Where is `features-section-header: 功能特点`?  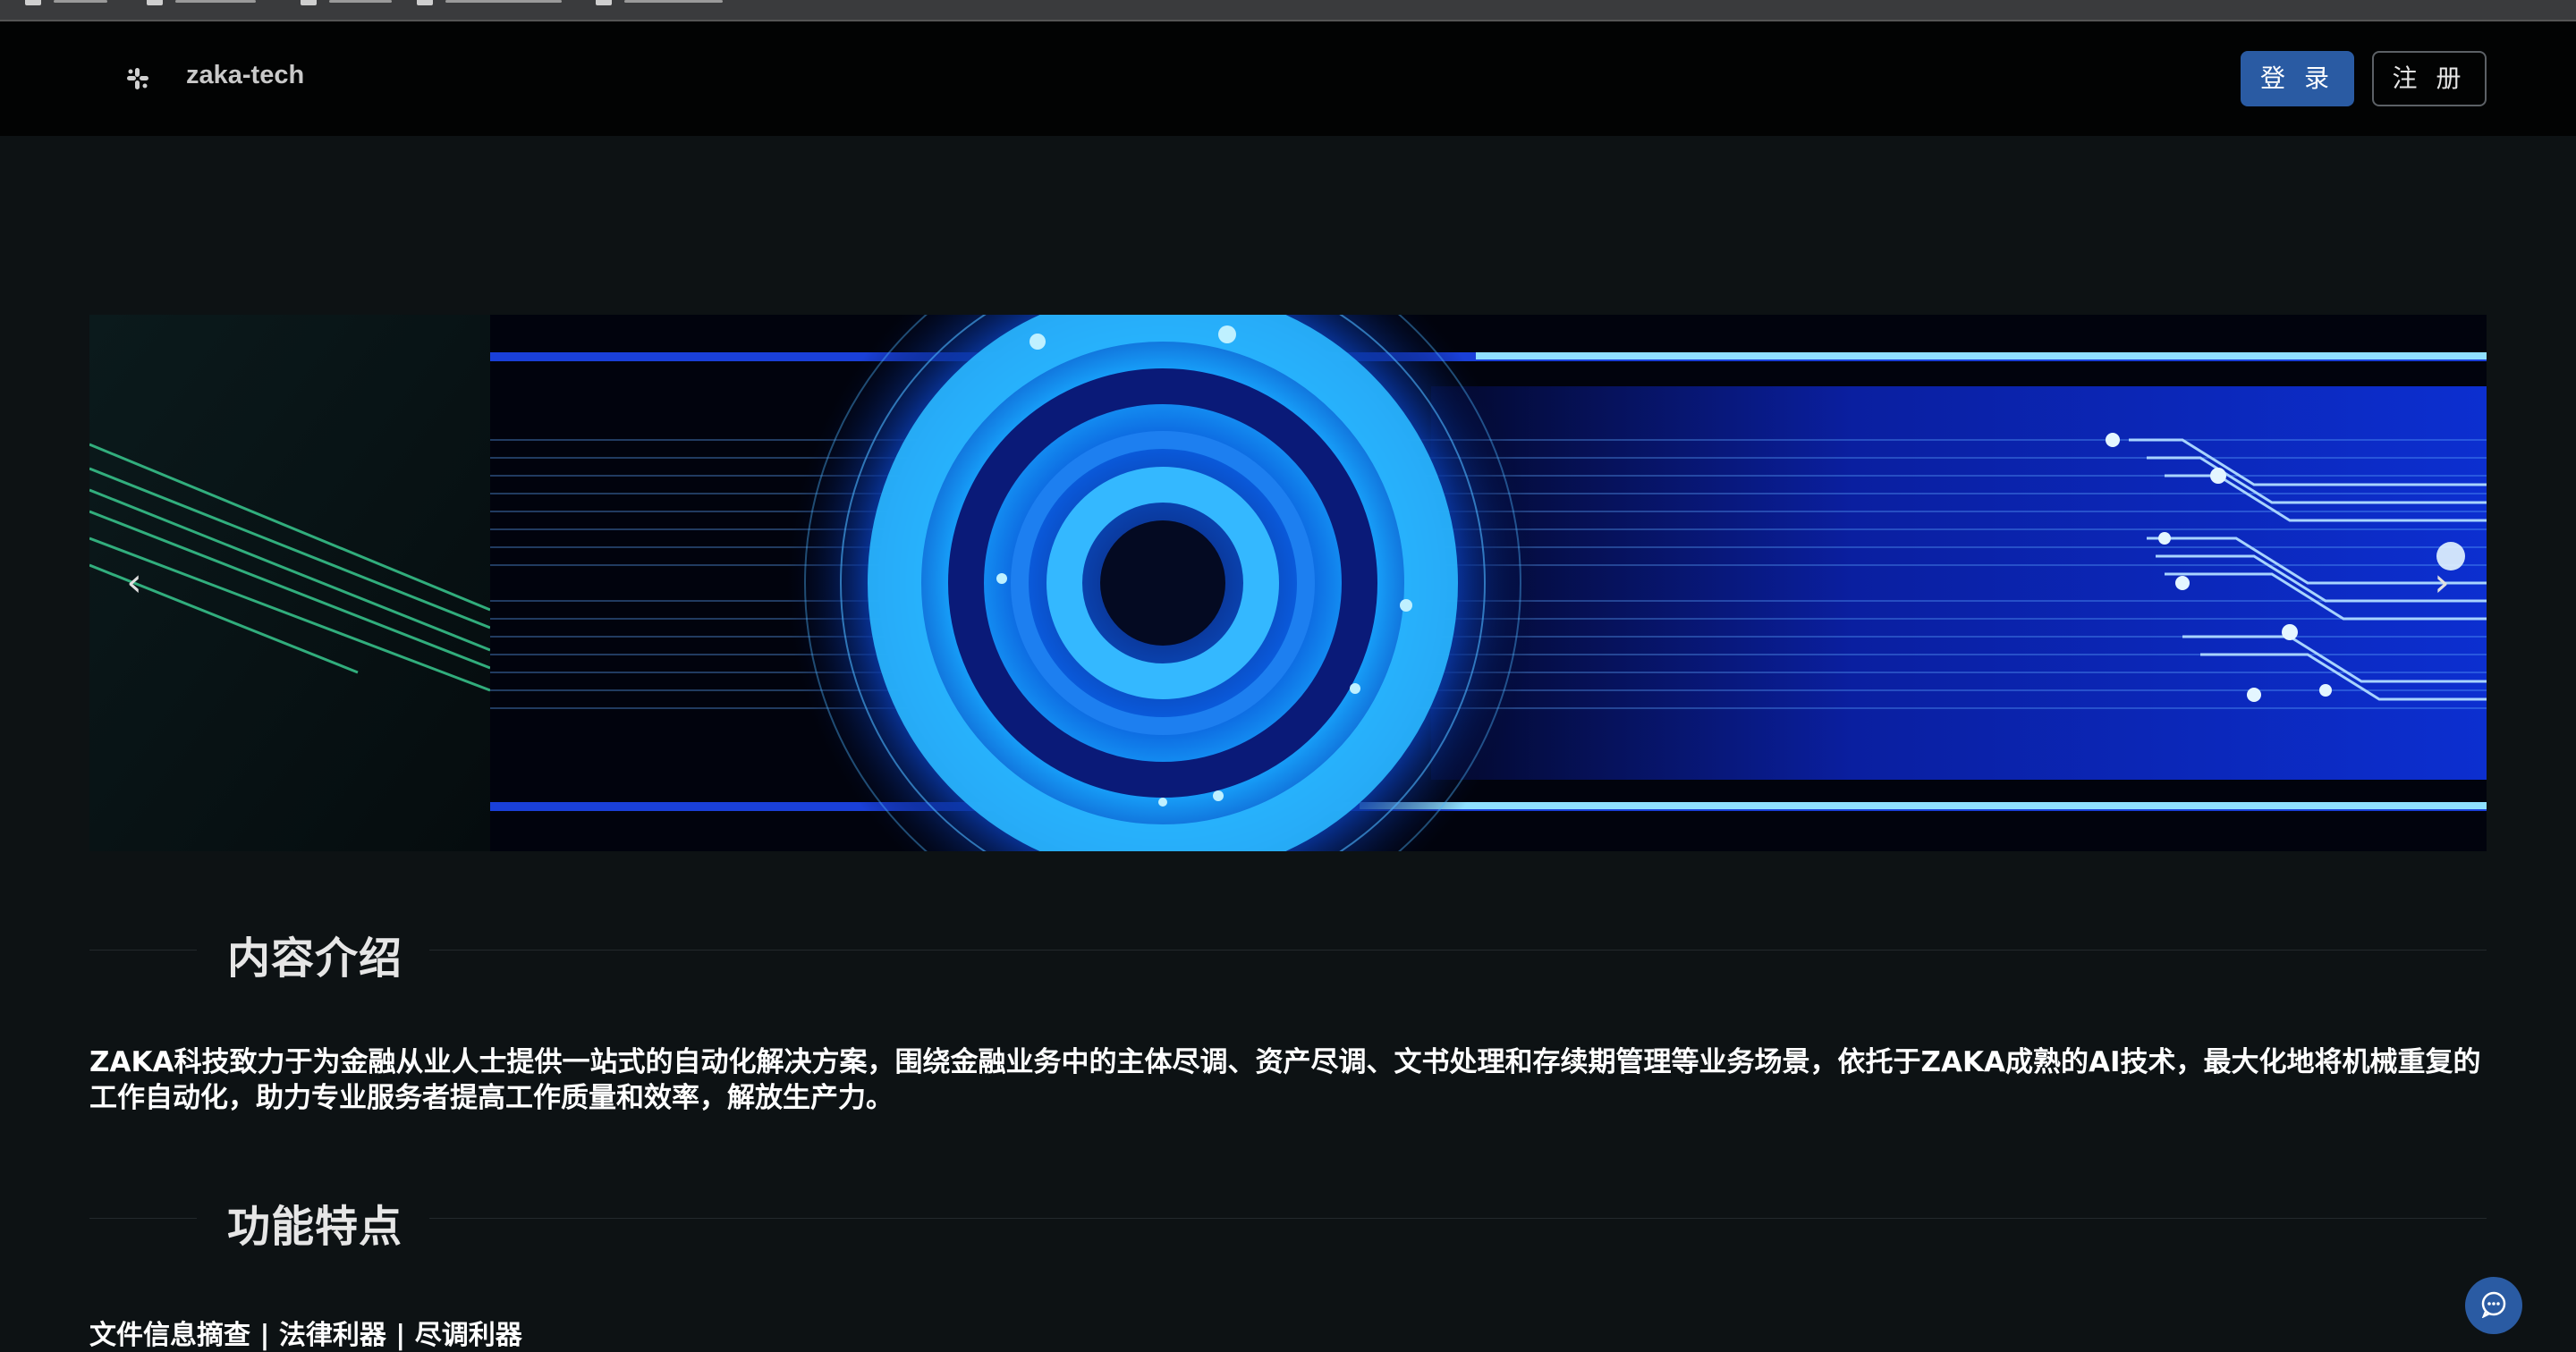 features-section-header: 功能特点 is located at coordinates (1288, 1218).